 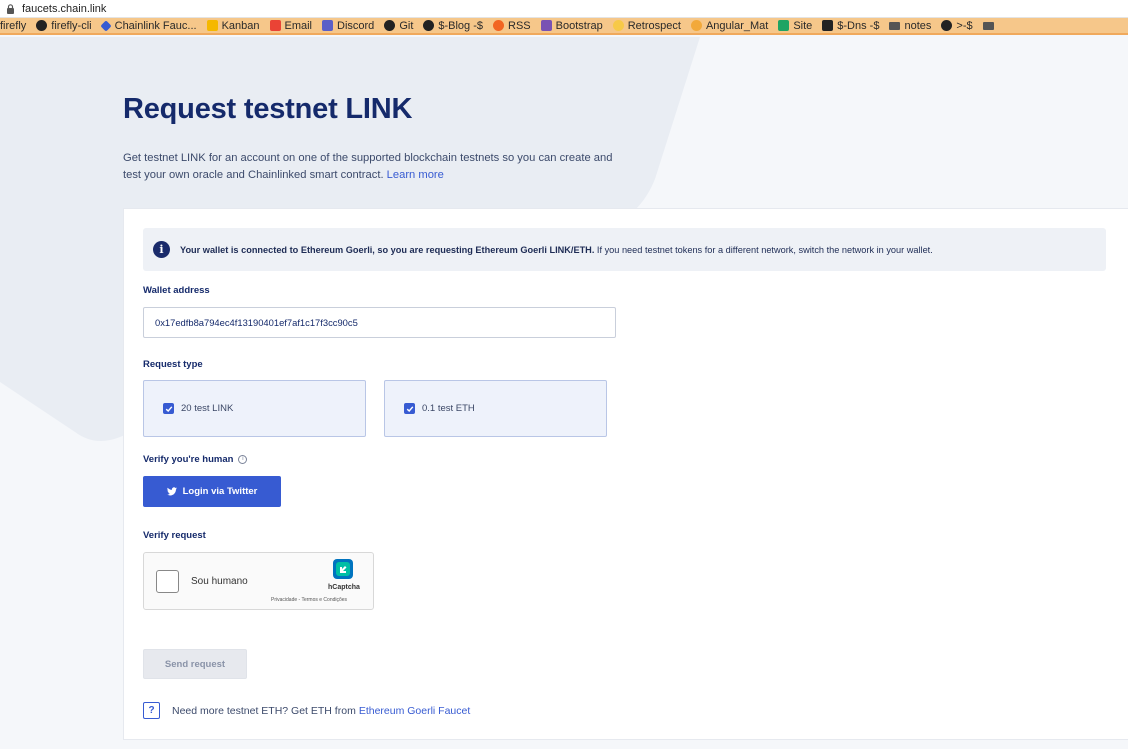 What do you see at coordinates (803, 25) in the screenshot?
I see `bookmark-label: Site` at bounding box center [803, 25].